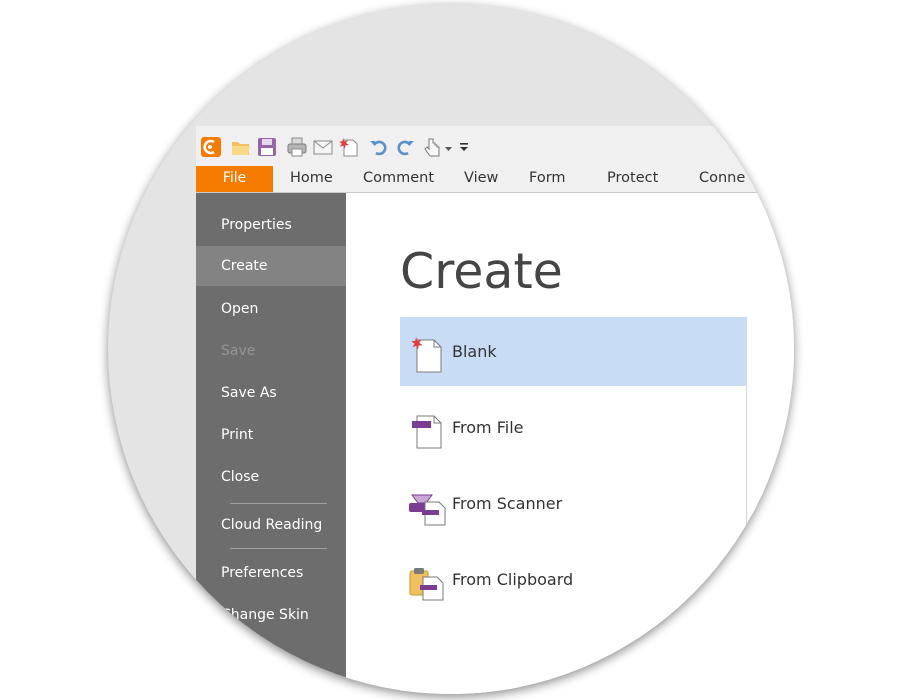  I want to click on tab-file: File, so click(234, 179).